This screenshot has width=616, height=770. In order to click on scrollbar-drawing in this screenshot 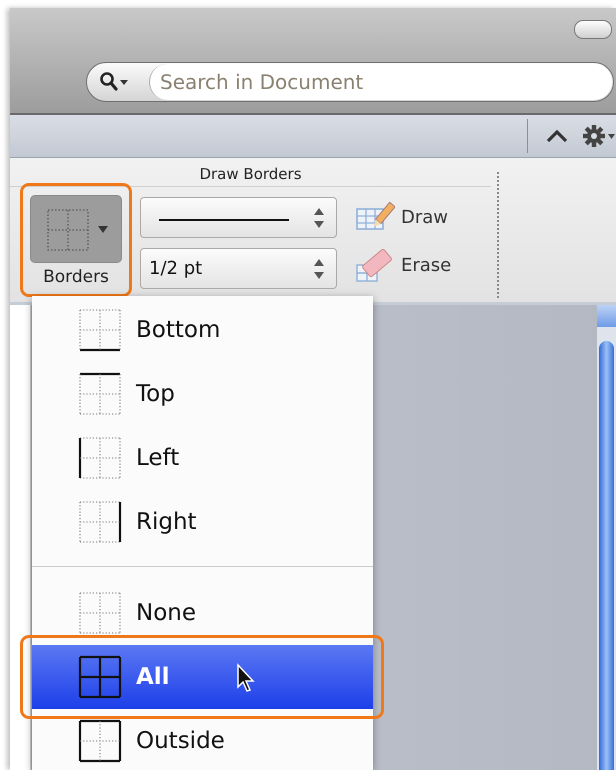, I will do `click(606, 537)`.